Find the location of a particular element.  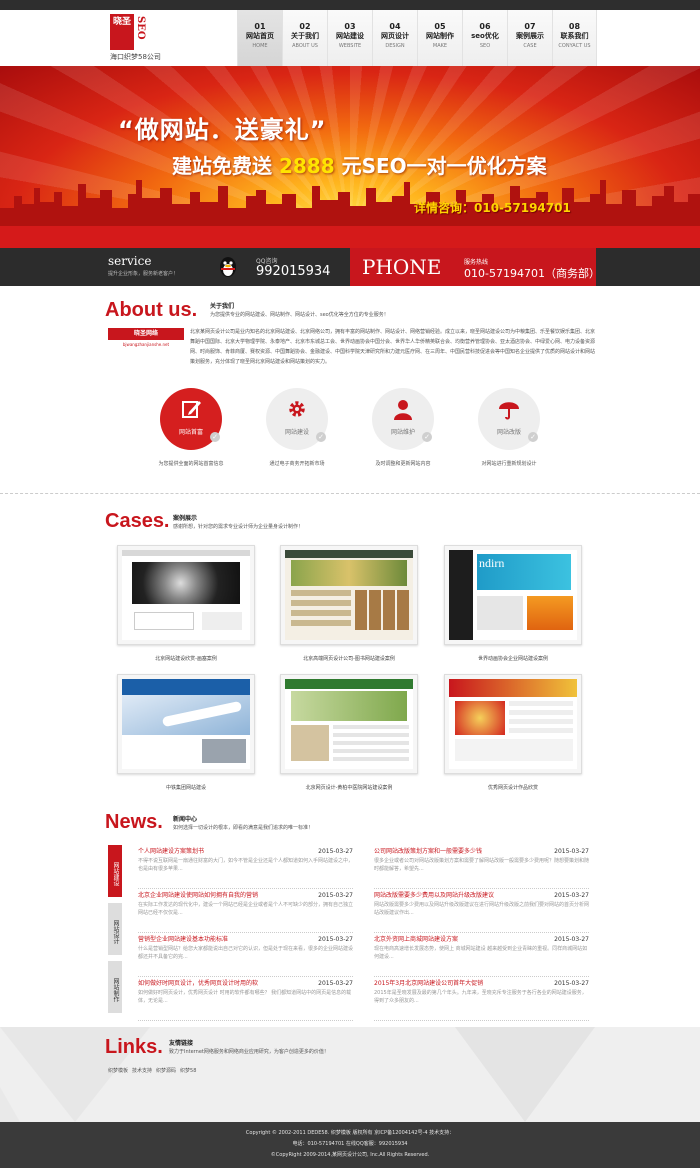

banner-headline: “做网站．送豪礼” is located at coordinates (222, 130).